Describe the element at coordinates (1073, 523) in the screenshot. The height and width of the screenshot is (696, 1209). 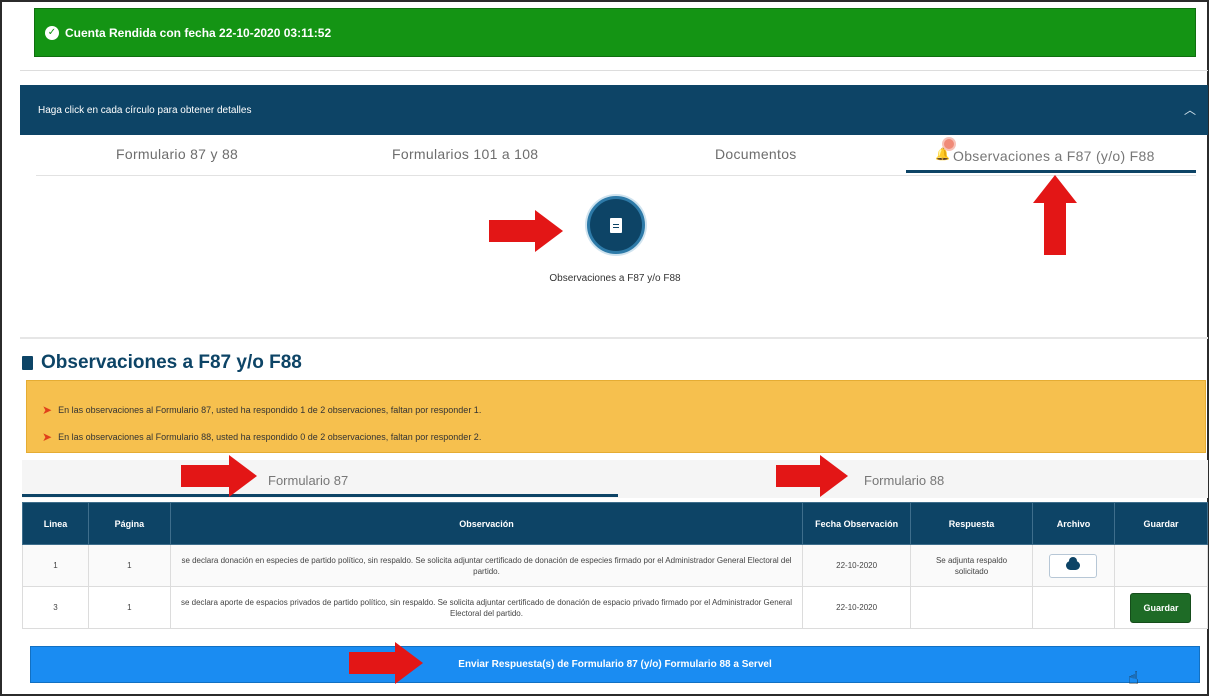
I see `column-header: Archivo` at that location.